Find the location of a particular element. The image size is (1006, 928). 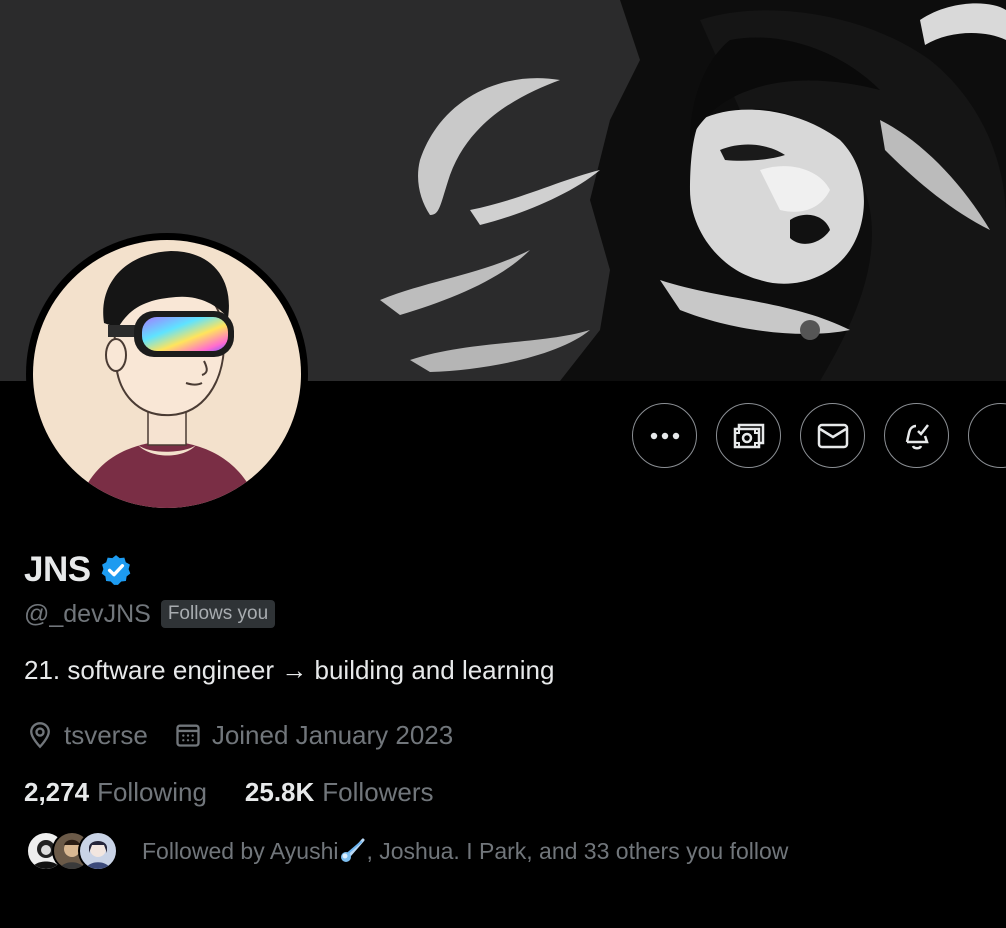

follow-stats: 2,274 Following 25.8K Followers is located at coordinates (229, 792).